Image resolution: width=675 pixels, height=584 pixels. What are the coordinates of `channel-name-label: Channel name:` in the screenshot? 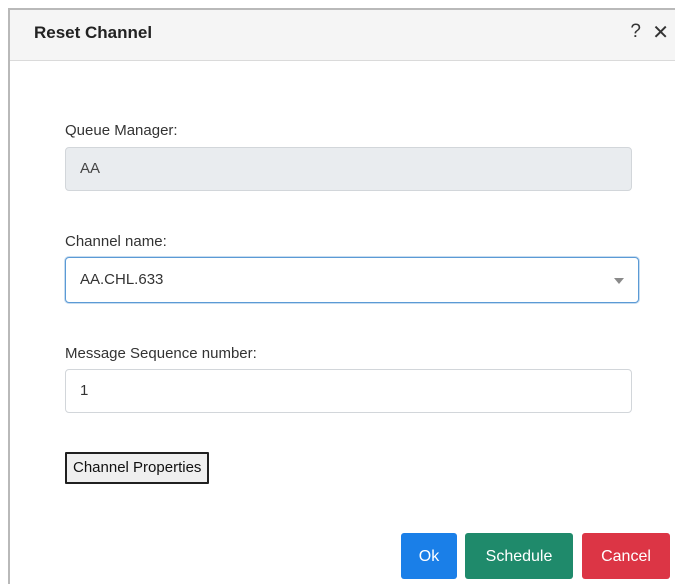 It's located at (116, 241).